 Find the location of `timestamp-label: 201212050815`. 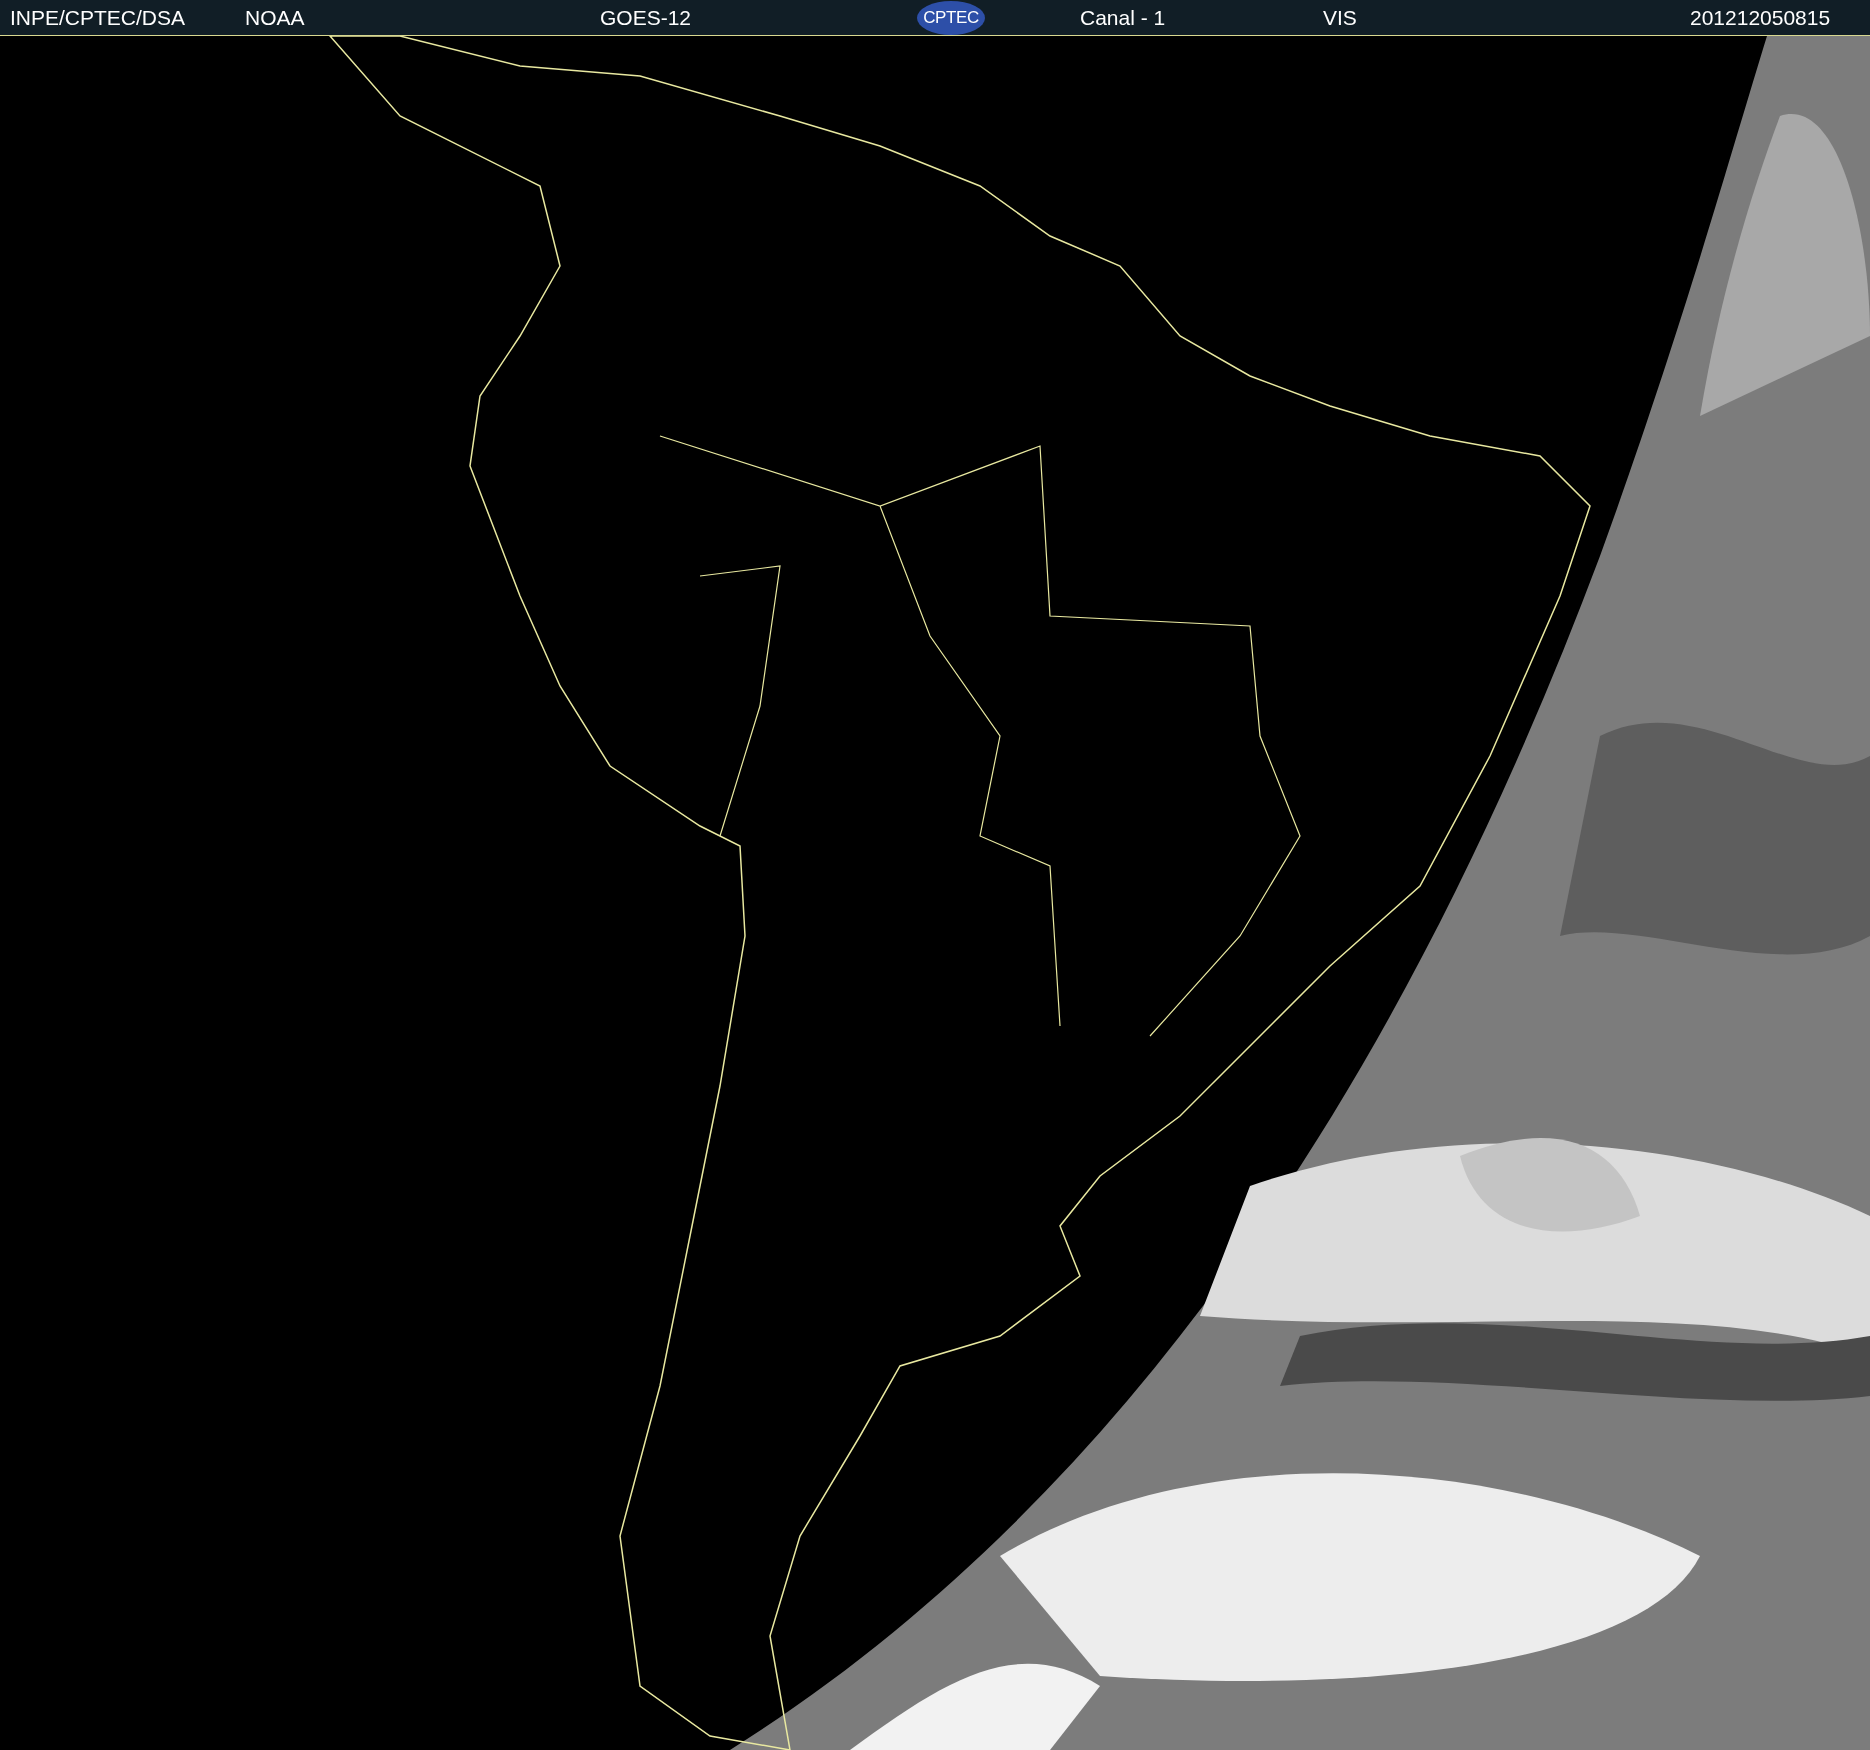

timestamp-label: 201212050815 is located at coordinates (1760, 17).